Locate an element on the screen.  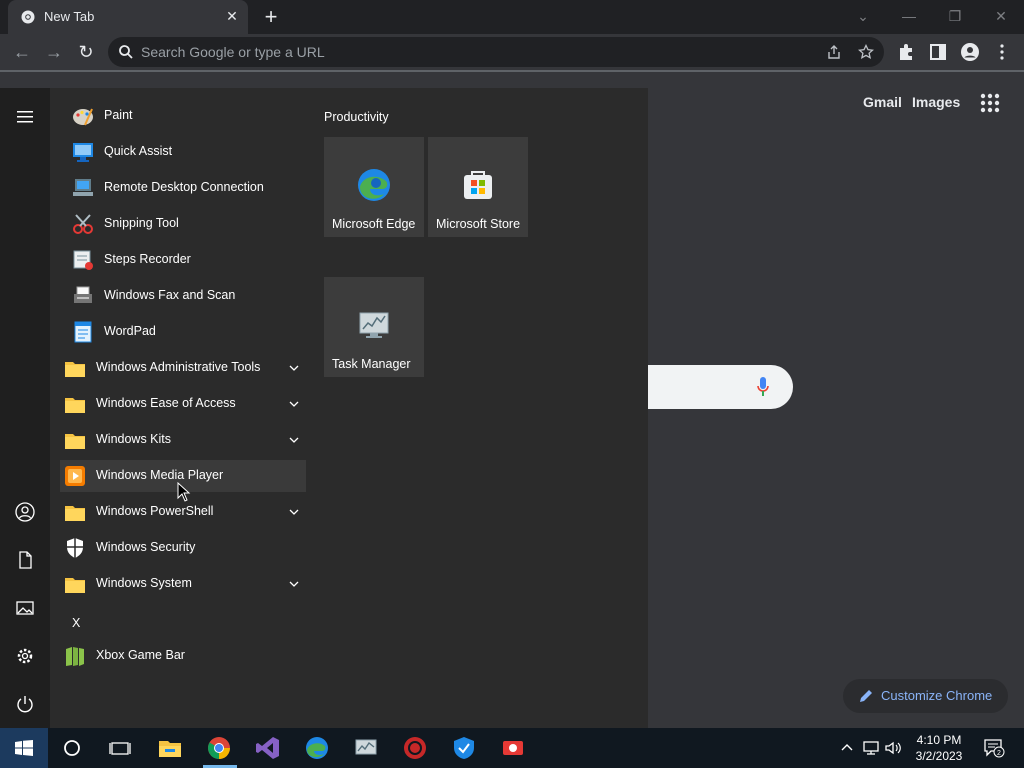
network-icon is located at coordinates (871, 748).